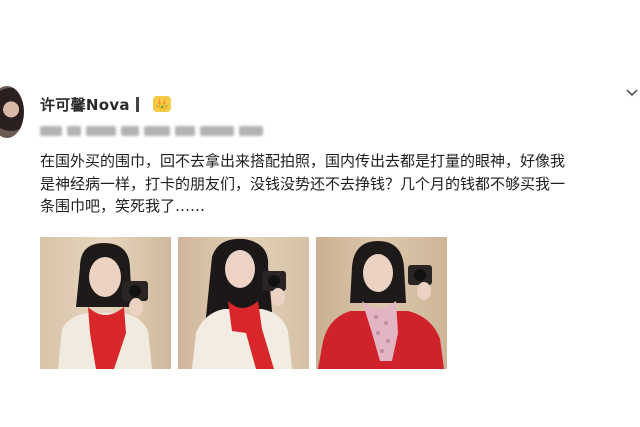  What do you see at coordinates (85, 105) in the screenshot?
I see `username-text: 许可馨Nova` at bounding box center [85, 105].